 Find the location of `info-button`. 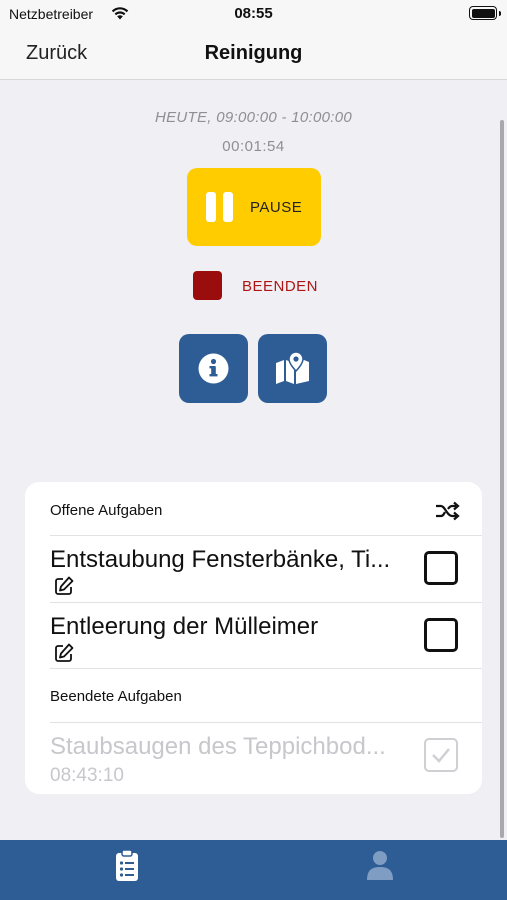

info-button is located at coordinates (213, 368).